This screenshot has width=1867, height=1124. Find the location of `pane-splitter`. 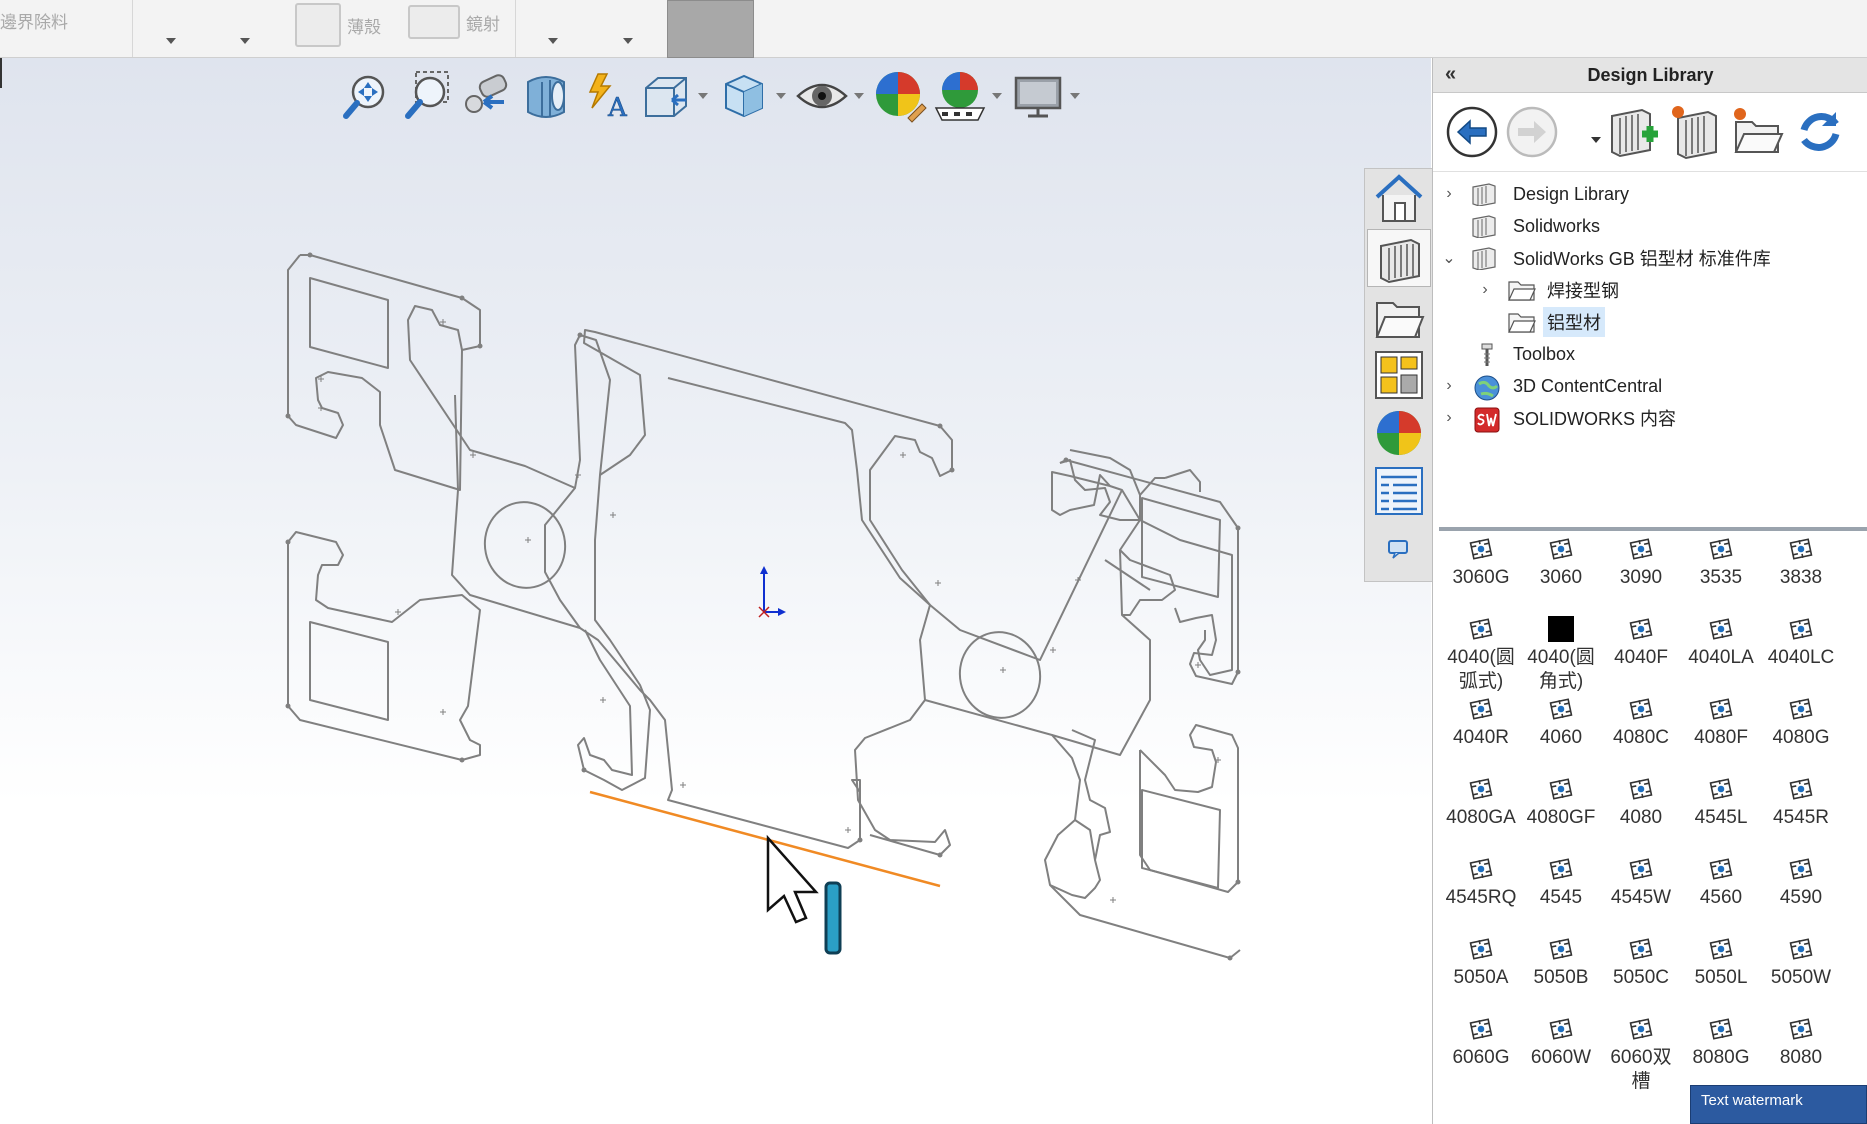

pane-splitter is located at coordinates (1653, 529).